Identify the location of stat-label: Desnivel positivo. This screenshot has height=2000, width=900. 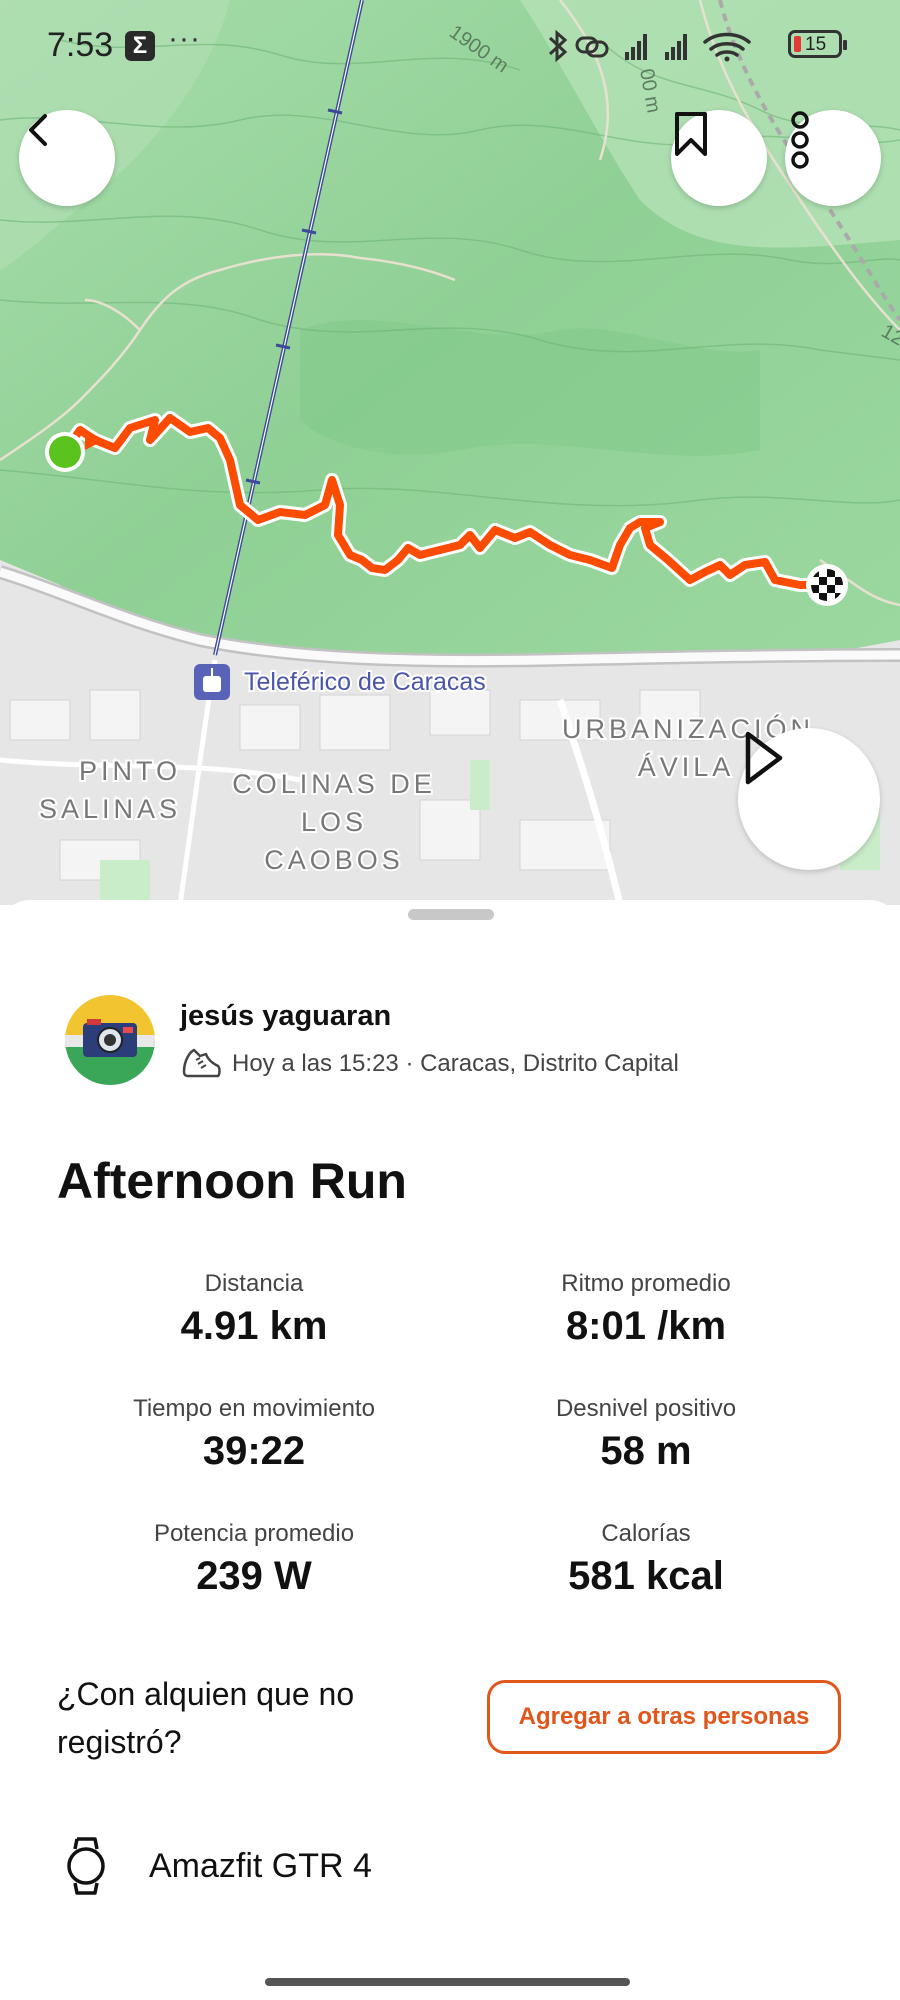
(646, 1408).